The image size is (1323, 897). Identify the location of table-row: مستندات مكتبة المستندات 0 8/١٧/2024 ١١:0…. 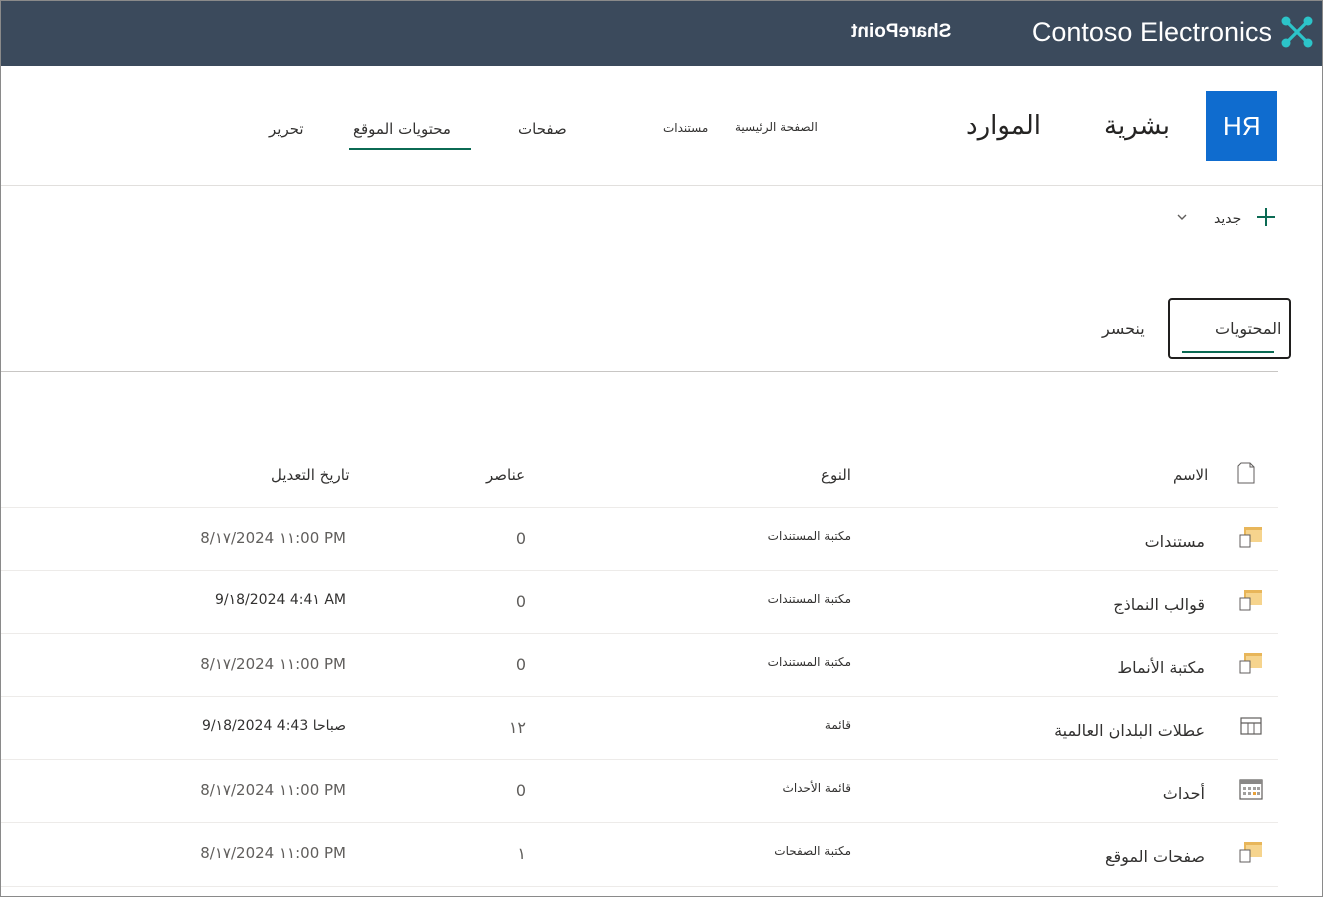
(639, 539).